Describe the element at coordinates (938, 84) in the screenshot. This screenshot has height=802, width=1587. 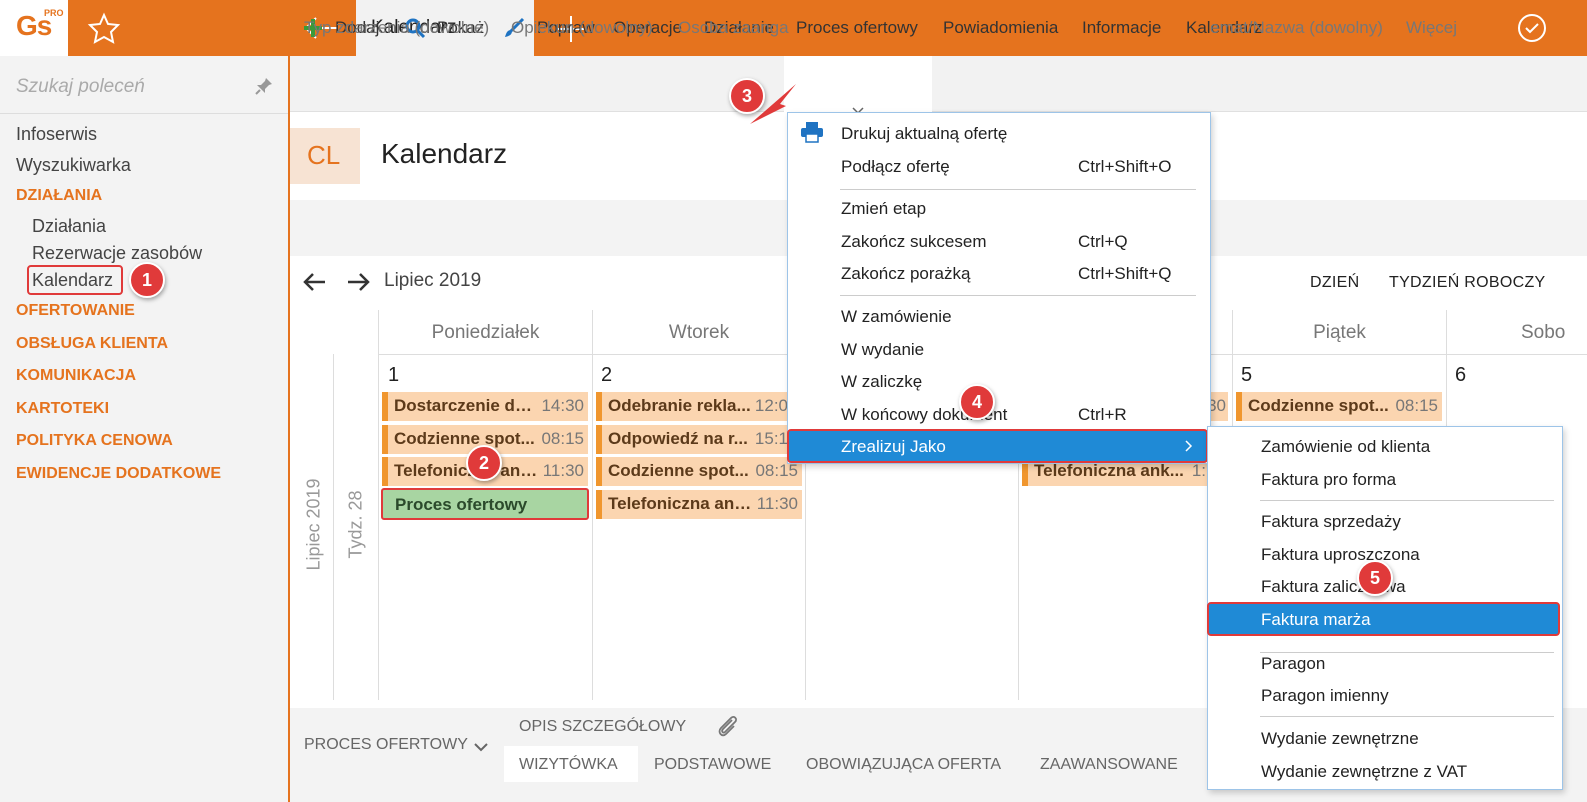
I see `toolbar` at that location.